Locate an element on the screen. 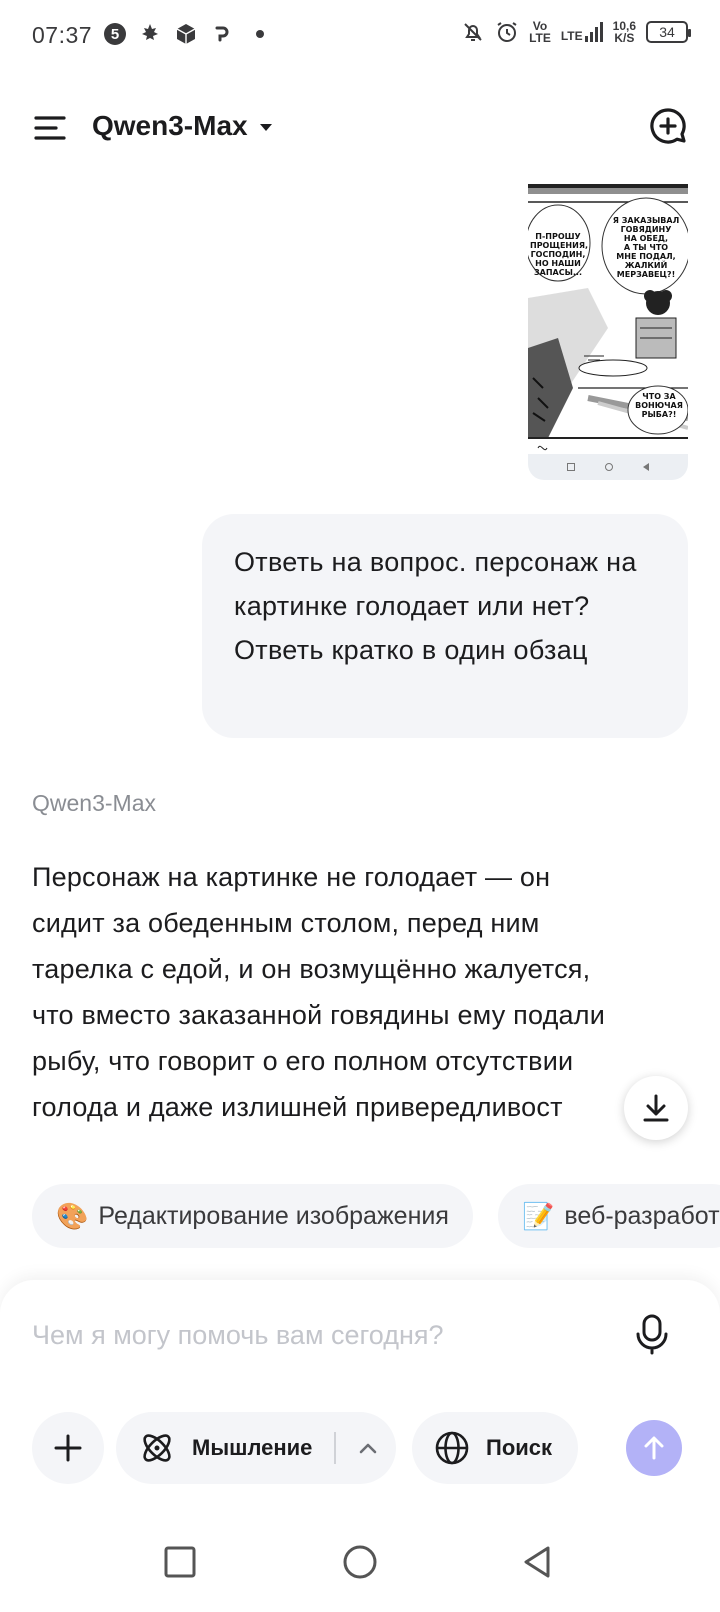 The height and width of the screenshot is (1612, 720). chevron-up-icon is located at coordinates (368, 1448).